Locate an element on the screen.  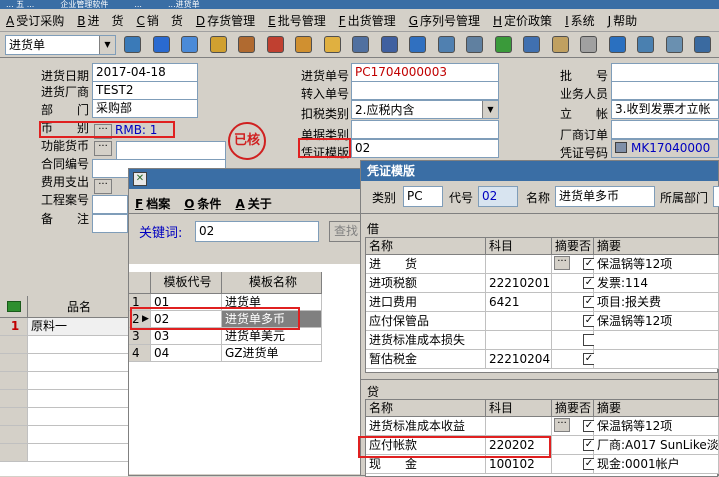
menu-item: F 出货管理 is located at coordinates (367, 20).